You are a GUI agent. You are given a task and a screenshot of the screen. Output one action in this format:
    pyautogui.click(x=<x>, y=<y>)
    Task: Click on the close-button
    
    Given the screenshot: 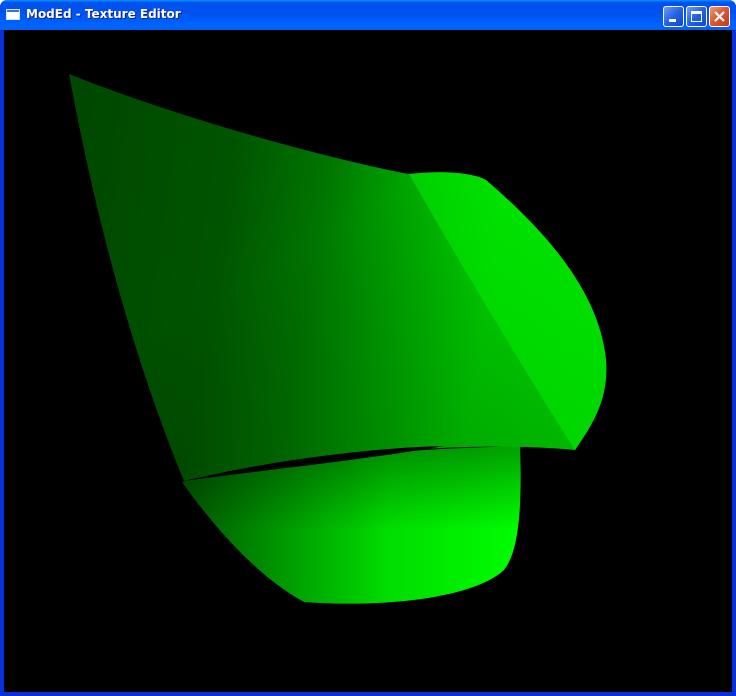 What is the action you would take?
    pyautogui.click(x=719, y=16)
    